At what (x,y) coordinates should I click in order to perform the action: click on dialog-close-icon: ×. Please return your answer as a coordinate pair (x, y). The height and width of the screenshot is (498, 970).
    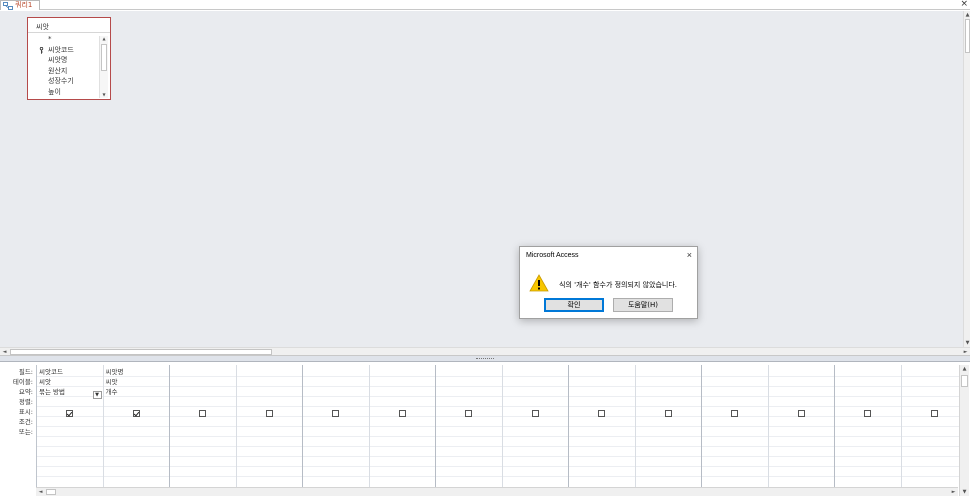
    Looking at the image, I should click on (689, 255).